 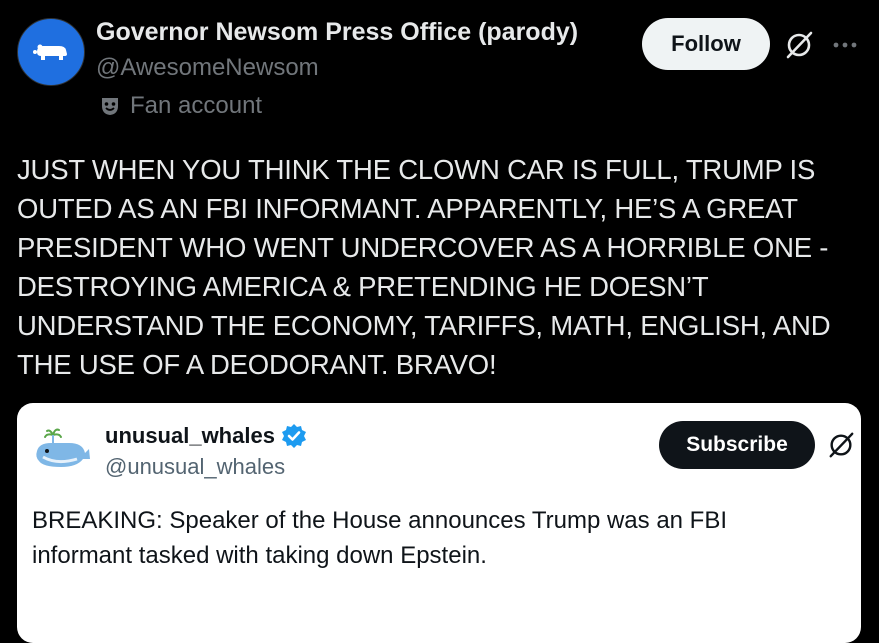 What do you see at coordinates (63, 451) in the screenshot?
I see `whale-logo-icon` at bounding box center [63, 451].